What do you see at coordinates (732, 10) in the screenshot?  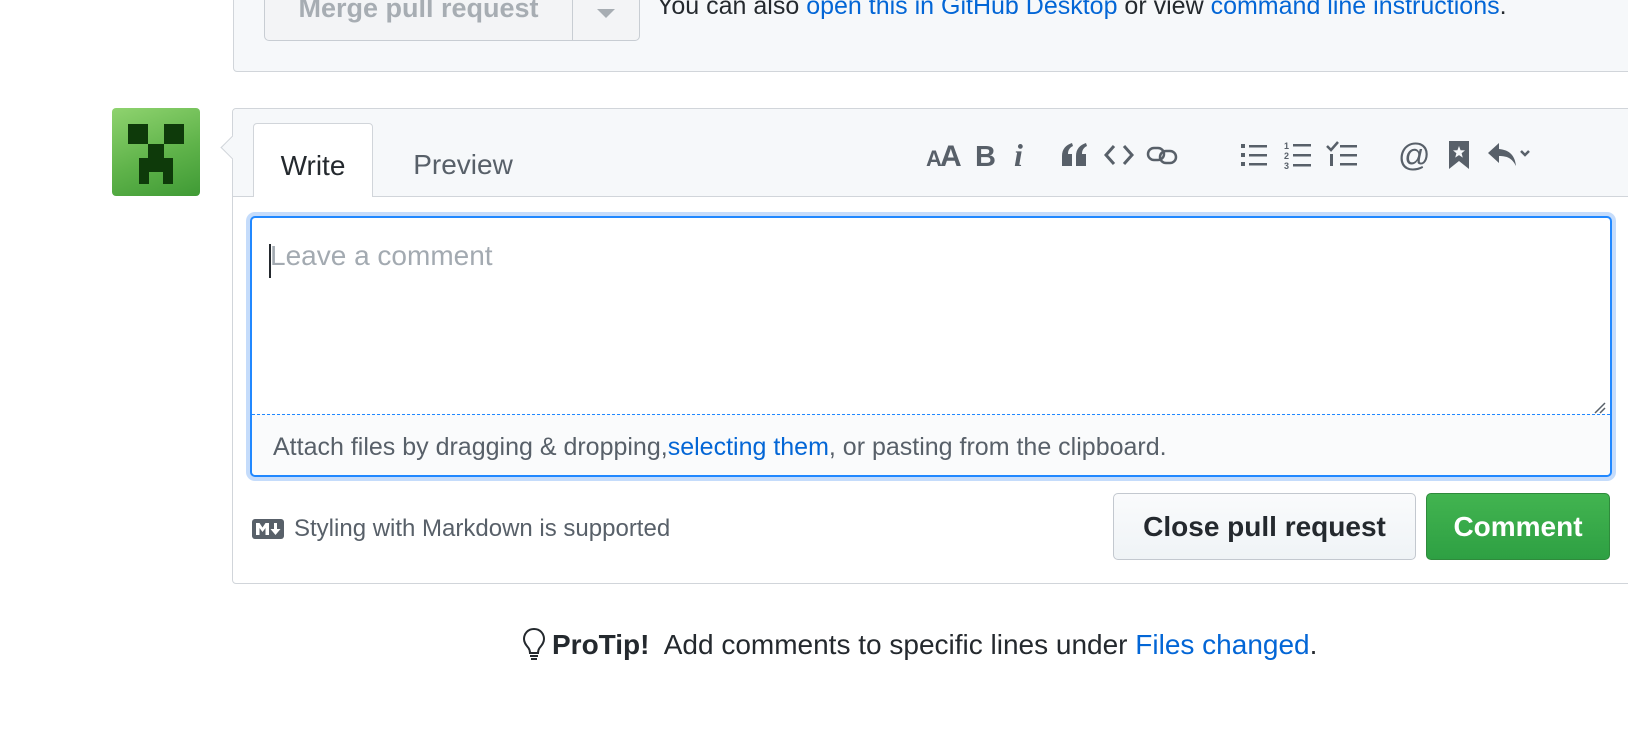 I see `also-prefix: You can also` at bounding box center [732, 10].